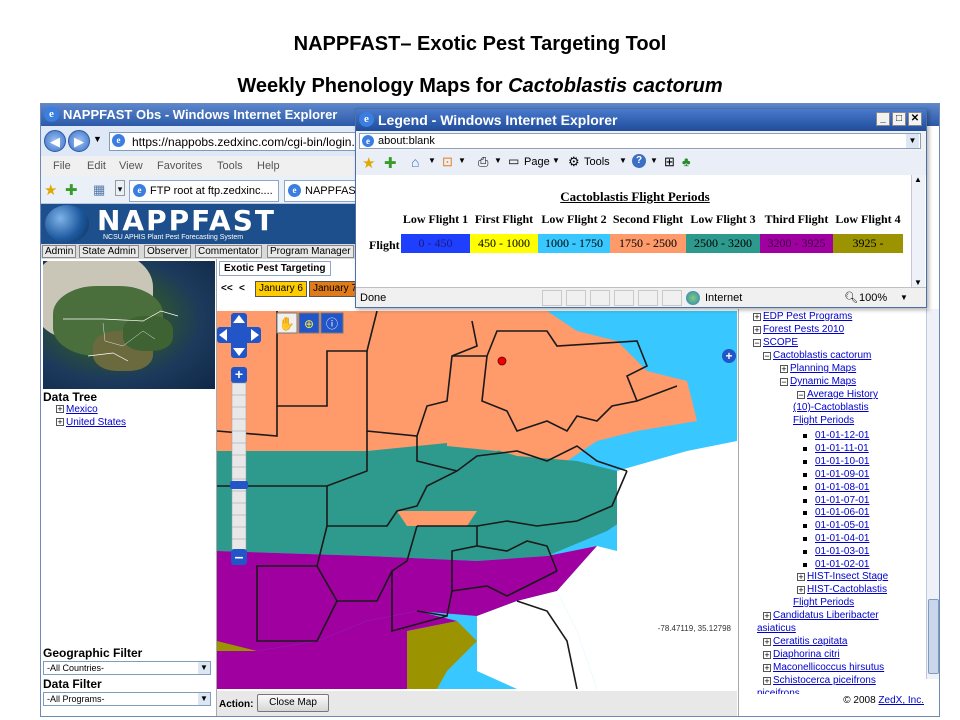  Describe the element at coordinates (823, 368) in the screenshot. I see `tree-item-planning-maps: Planning Maps` at that location.